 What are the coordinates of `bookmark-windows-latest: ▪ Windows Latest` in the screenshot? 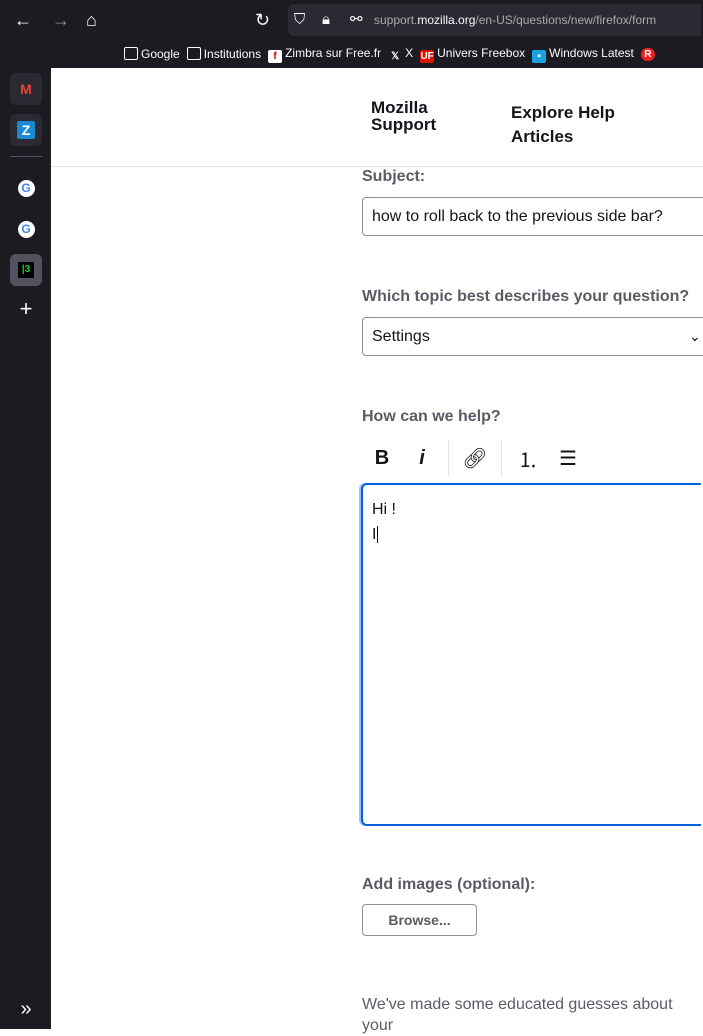 It's located at (583, 54).